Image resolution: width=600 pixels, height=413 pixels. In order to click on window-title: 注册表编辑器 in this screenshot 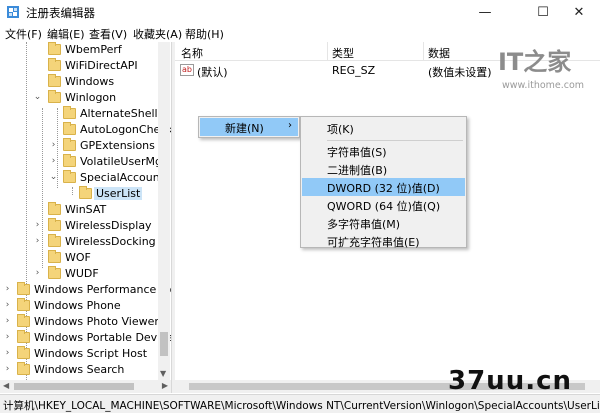, I will do `click(60, 13)`.